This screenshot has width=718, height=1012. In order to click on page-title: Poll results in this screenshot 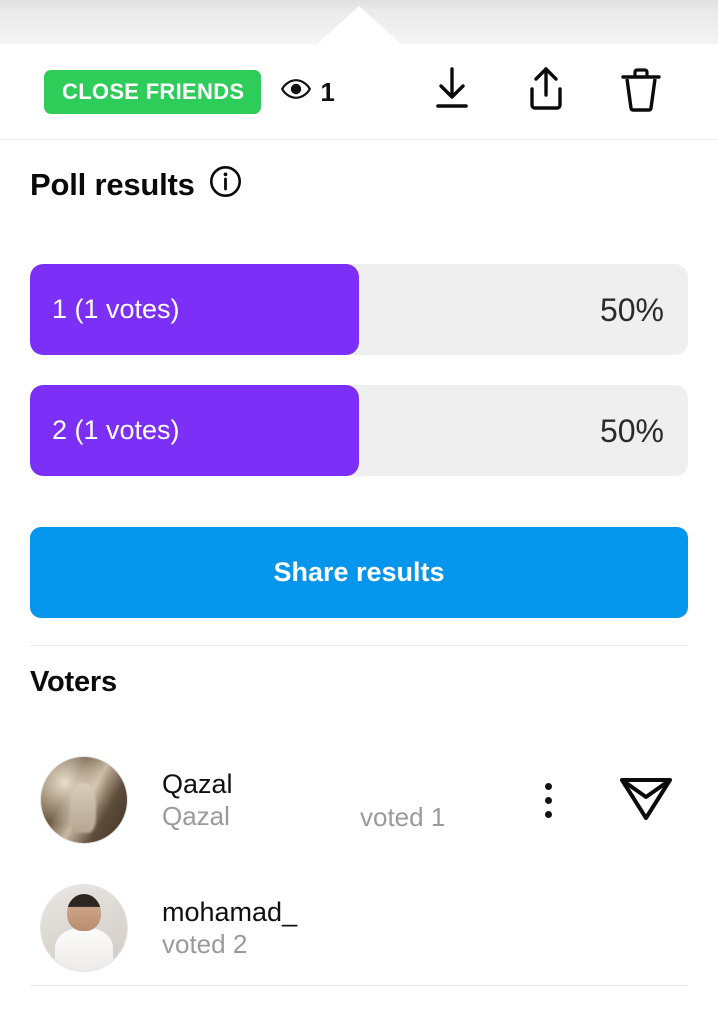, I will do `click(112, 184)`.